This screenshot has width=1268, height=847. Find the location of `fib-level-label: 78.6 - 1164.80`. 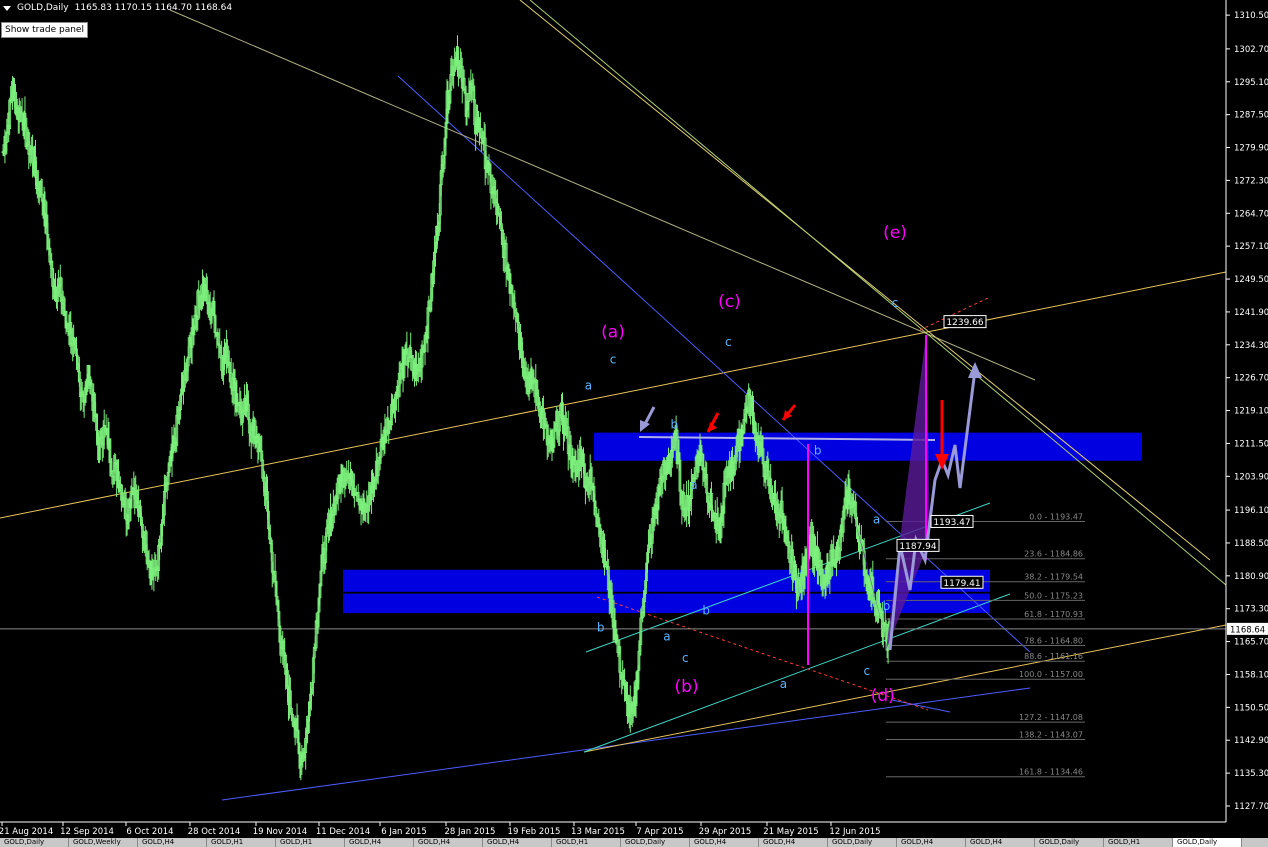

fib-level-label: 78.6 - 1164.80 is located at coordinates (1053, 640).